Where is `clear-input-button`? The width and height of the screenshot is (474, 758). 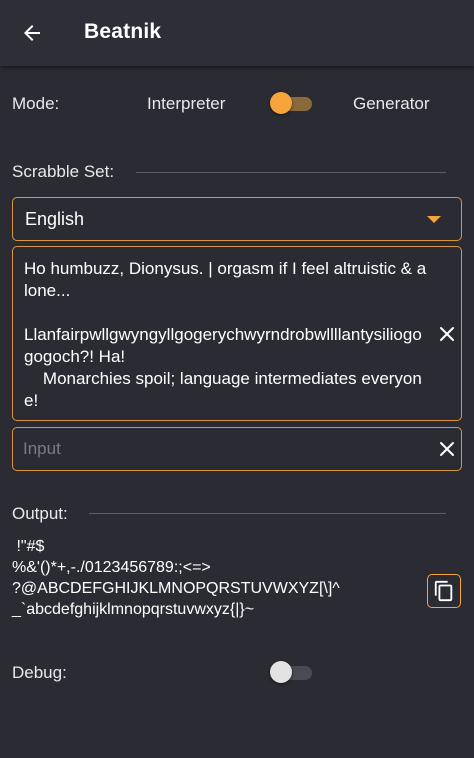
clear-input-button is located at coordinates (447, 449).